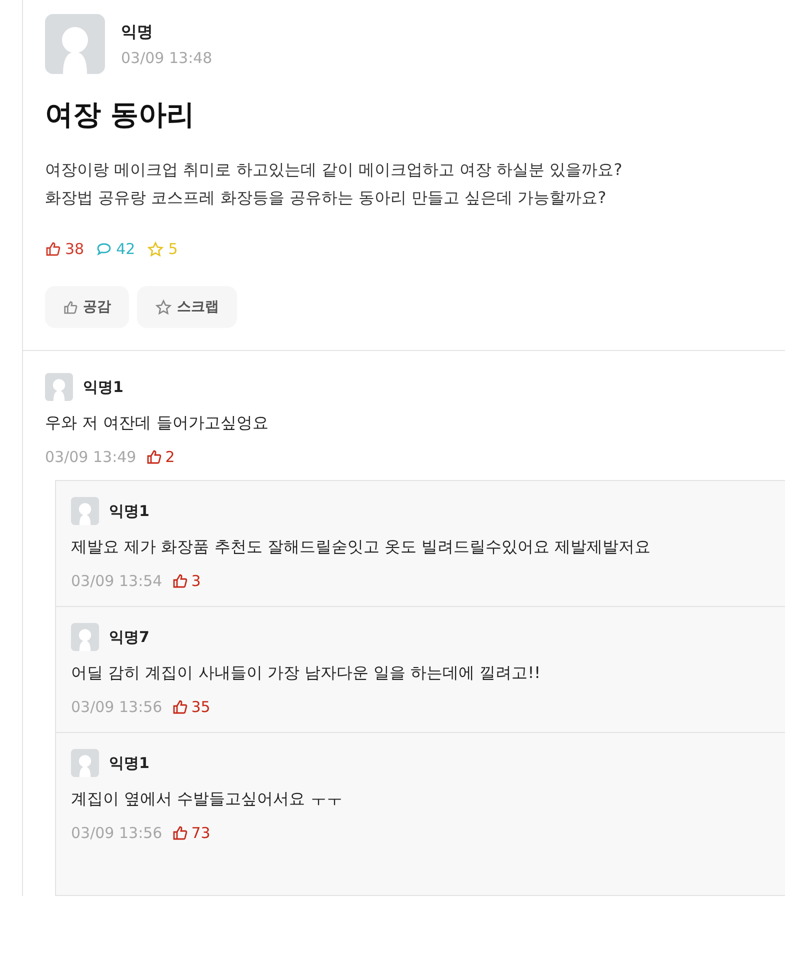 Image resolution: width=800 pixels, height=960 pixels. I want to click on comment-text: 제발요 제가 화장품 추천도 잘해드릴숟잇고 옷도 빌려드릴수있어요 제발제발저요, so click(361, 547).